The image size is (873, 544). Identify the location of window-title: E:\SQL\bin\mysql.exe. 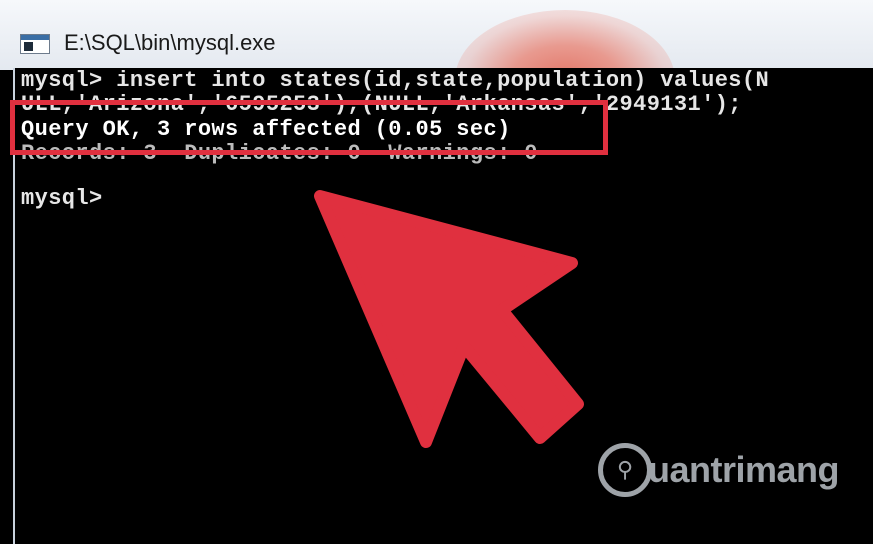
(170, 42).